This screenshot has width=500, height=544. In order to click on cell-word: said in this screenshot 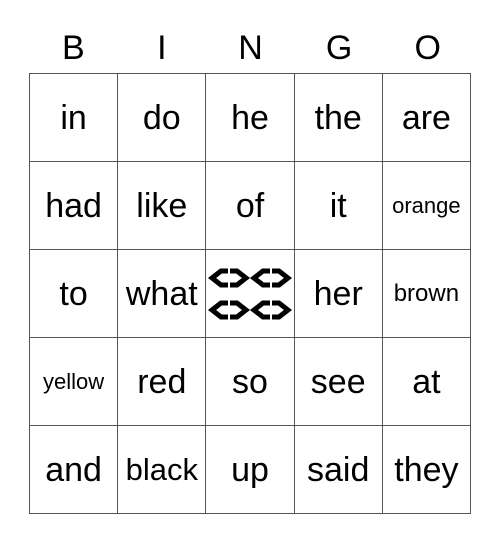, I will do `click(338, 469)`.